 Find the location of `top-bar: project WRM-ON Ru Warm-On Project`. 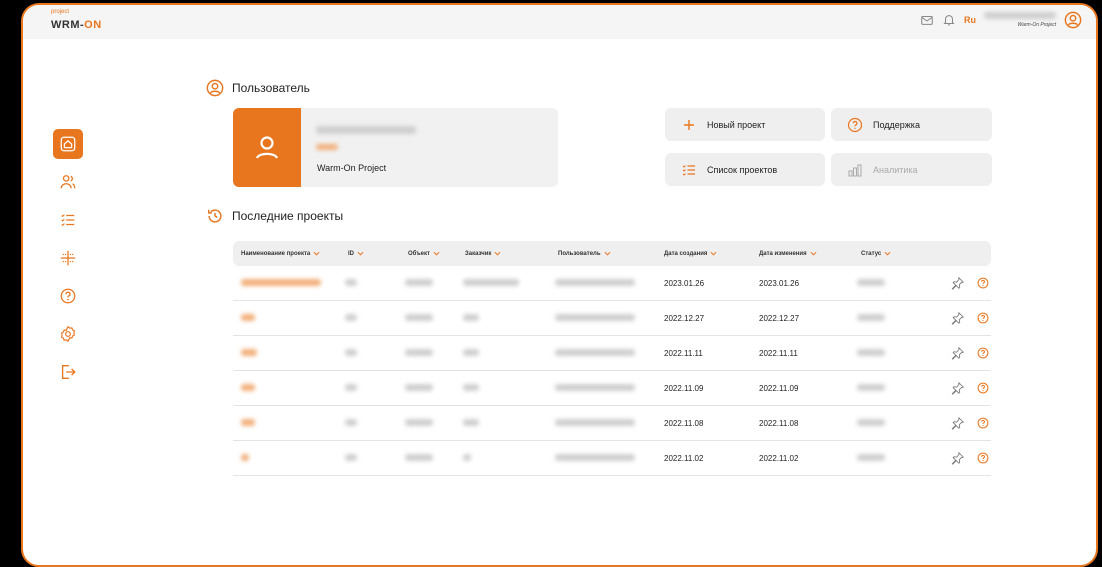

top-bar: project WRM-ON Ru Warm-On Project is located at coordinates (559, 22).